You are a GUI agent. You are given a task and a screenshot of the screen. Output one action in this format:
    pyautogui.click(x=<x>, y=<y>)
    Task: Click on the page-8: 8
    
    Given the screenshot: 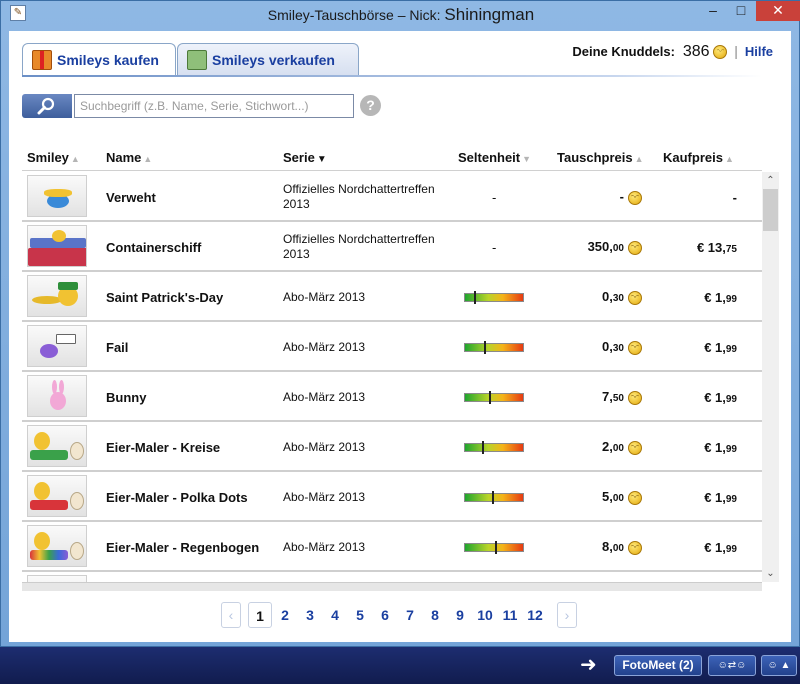 What is the action you would take?
    pyautogui.click(x=435, y=615)
    